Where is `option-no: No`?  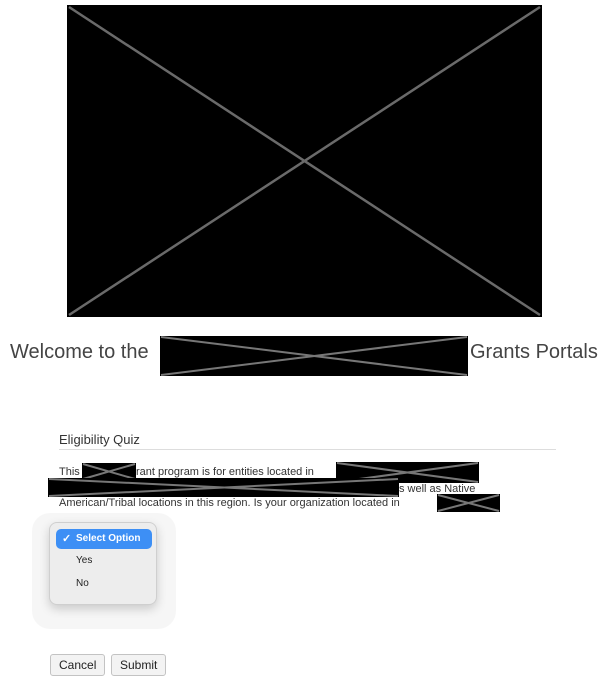 option-no: No is located at coordinates (104, 584).